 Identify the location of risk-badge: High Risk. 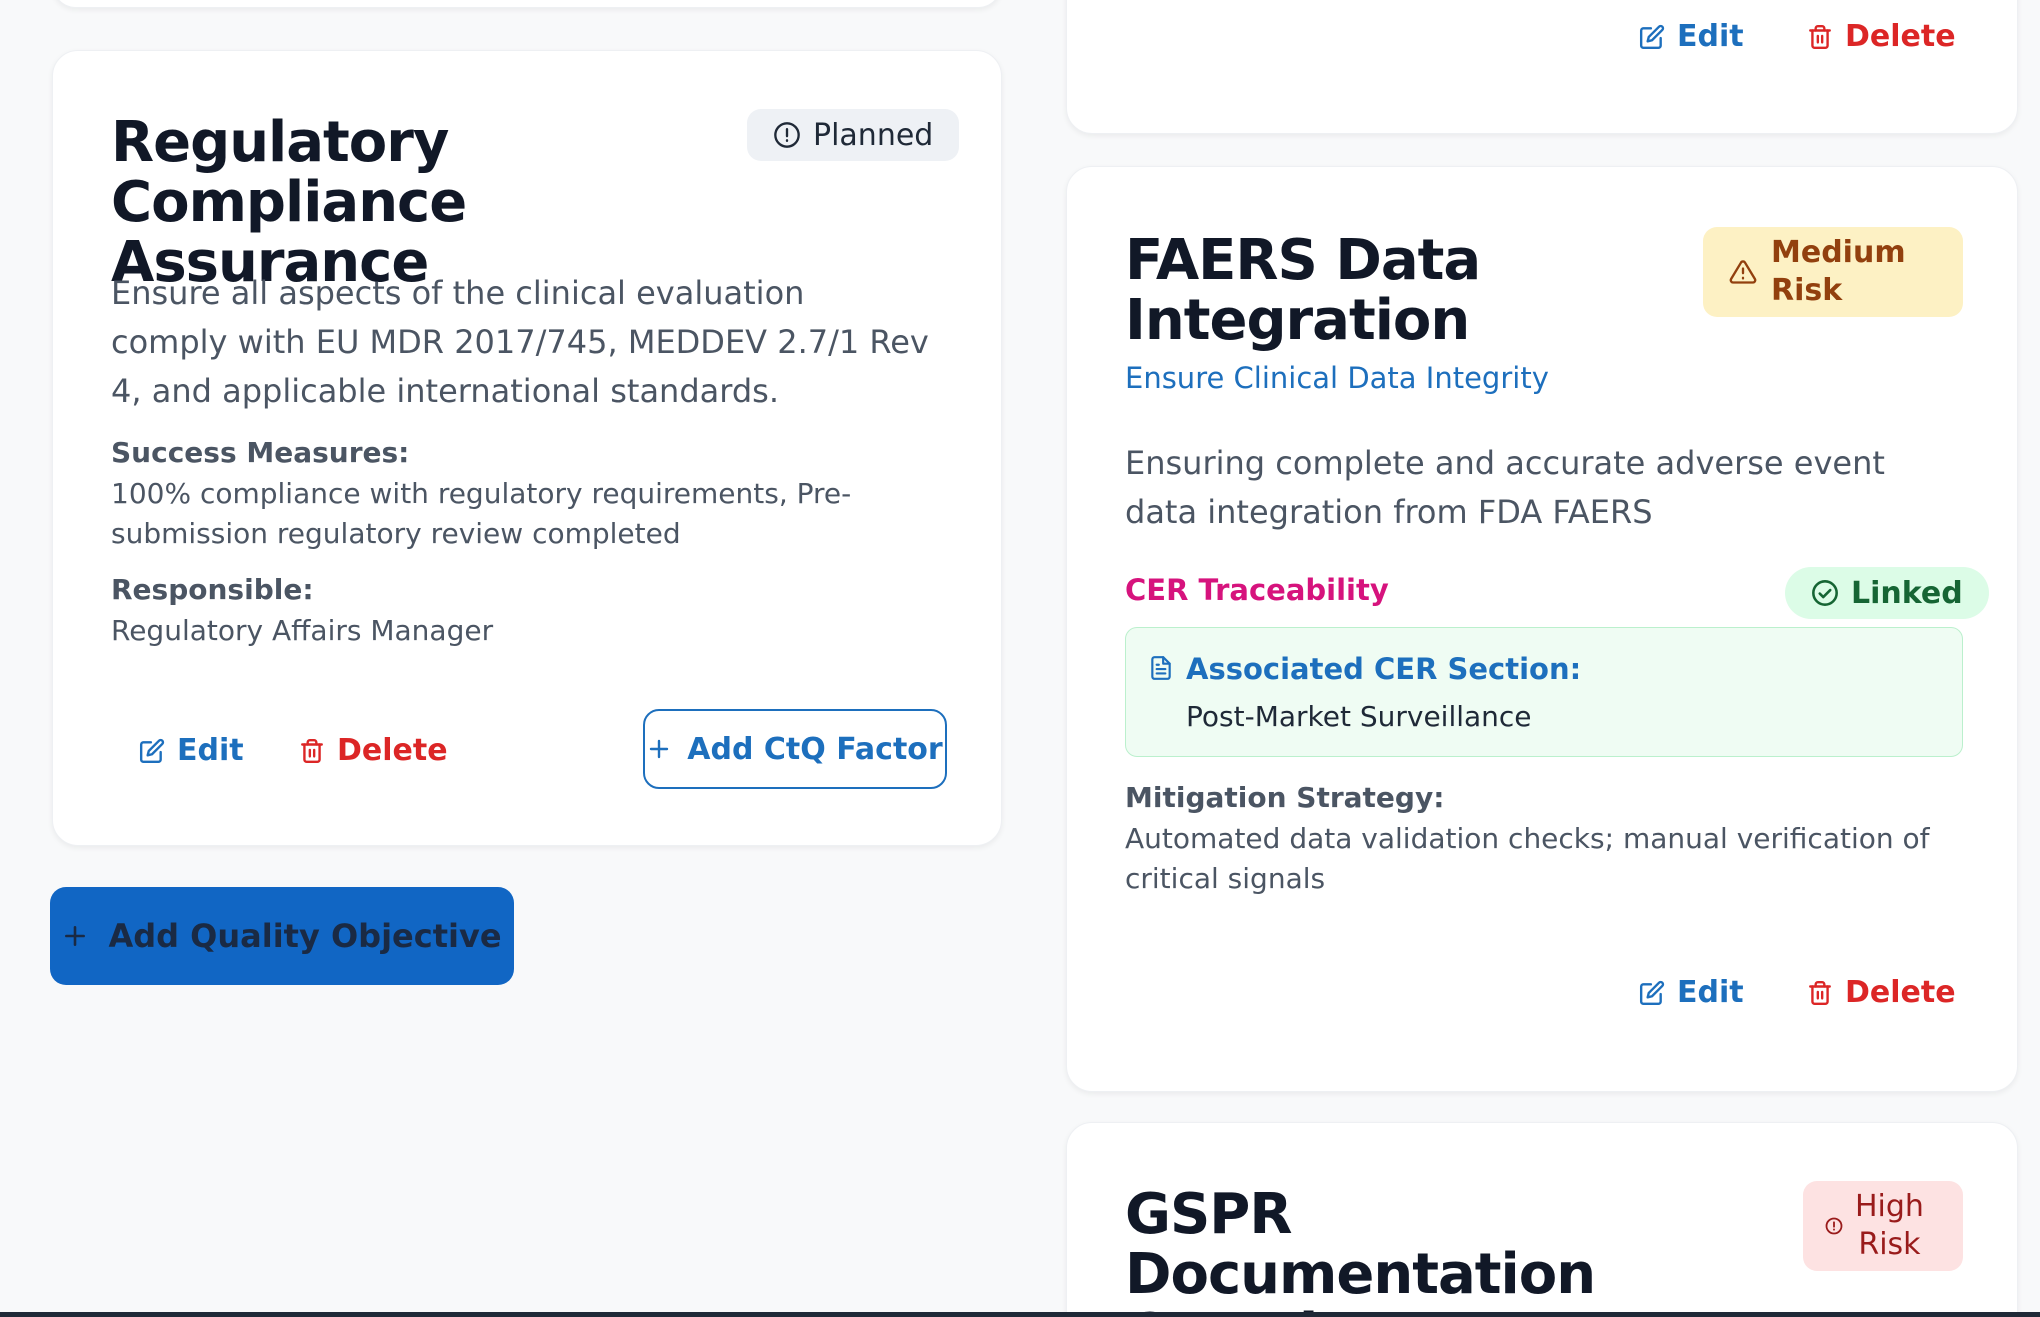
(1883, 1226).